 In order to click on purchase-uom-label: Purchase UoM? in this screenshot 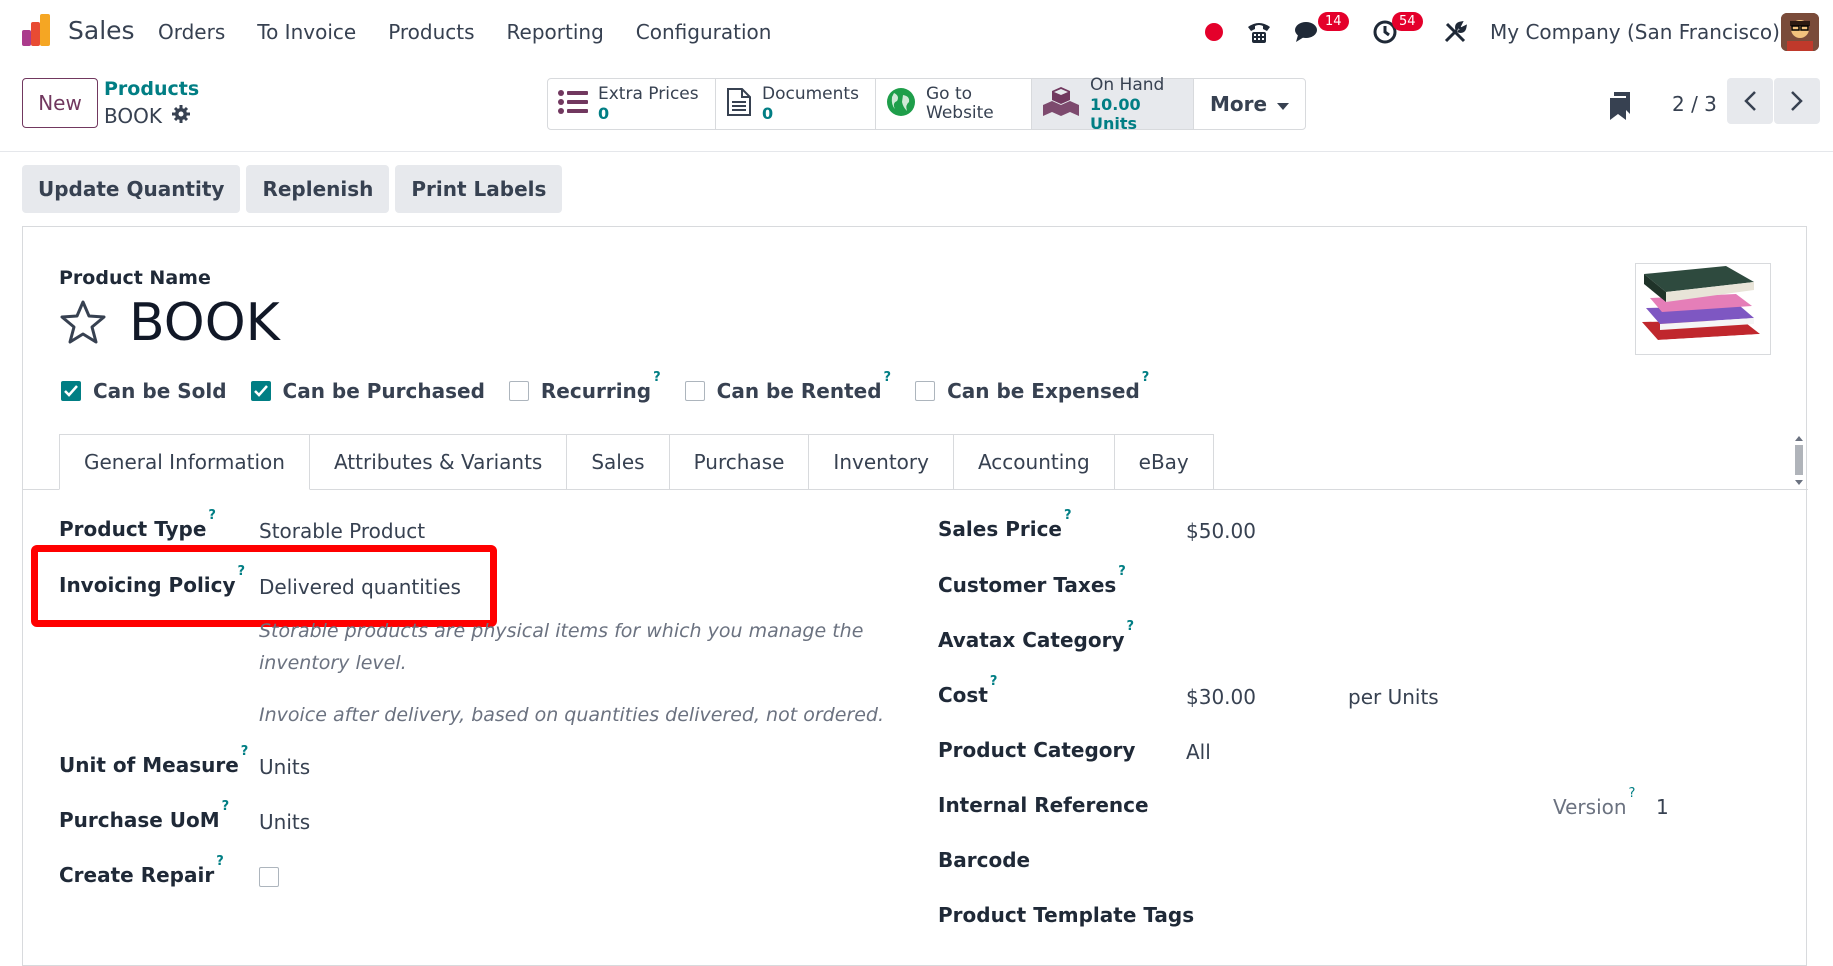, I will do `click(144, 815)`.